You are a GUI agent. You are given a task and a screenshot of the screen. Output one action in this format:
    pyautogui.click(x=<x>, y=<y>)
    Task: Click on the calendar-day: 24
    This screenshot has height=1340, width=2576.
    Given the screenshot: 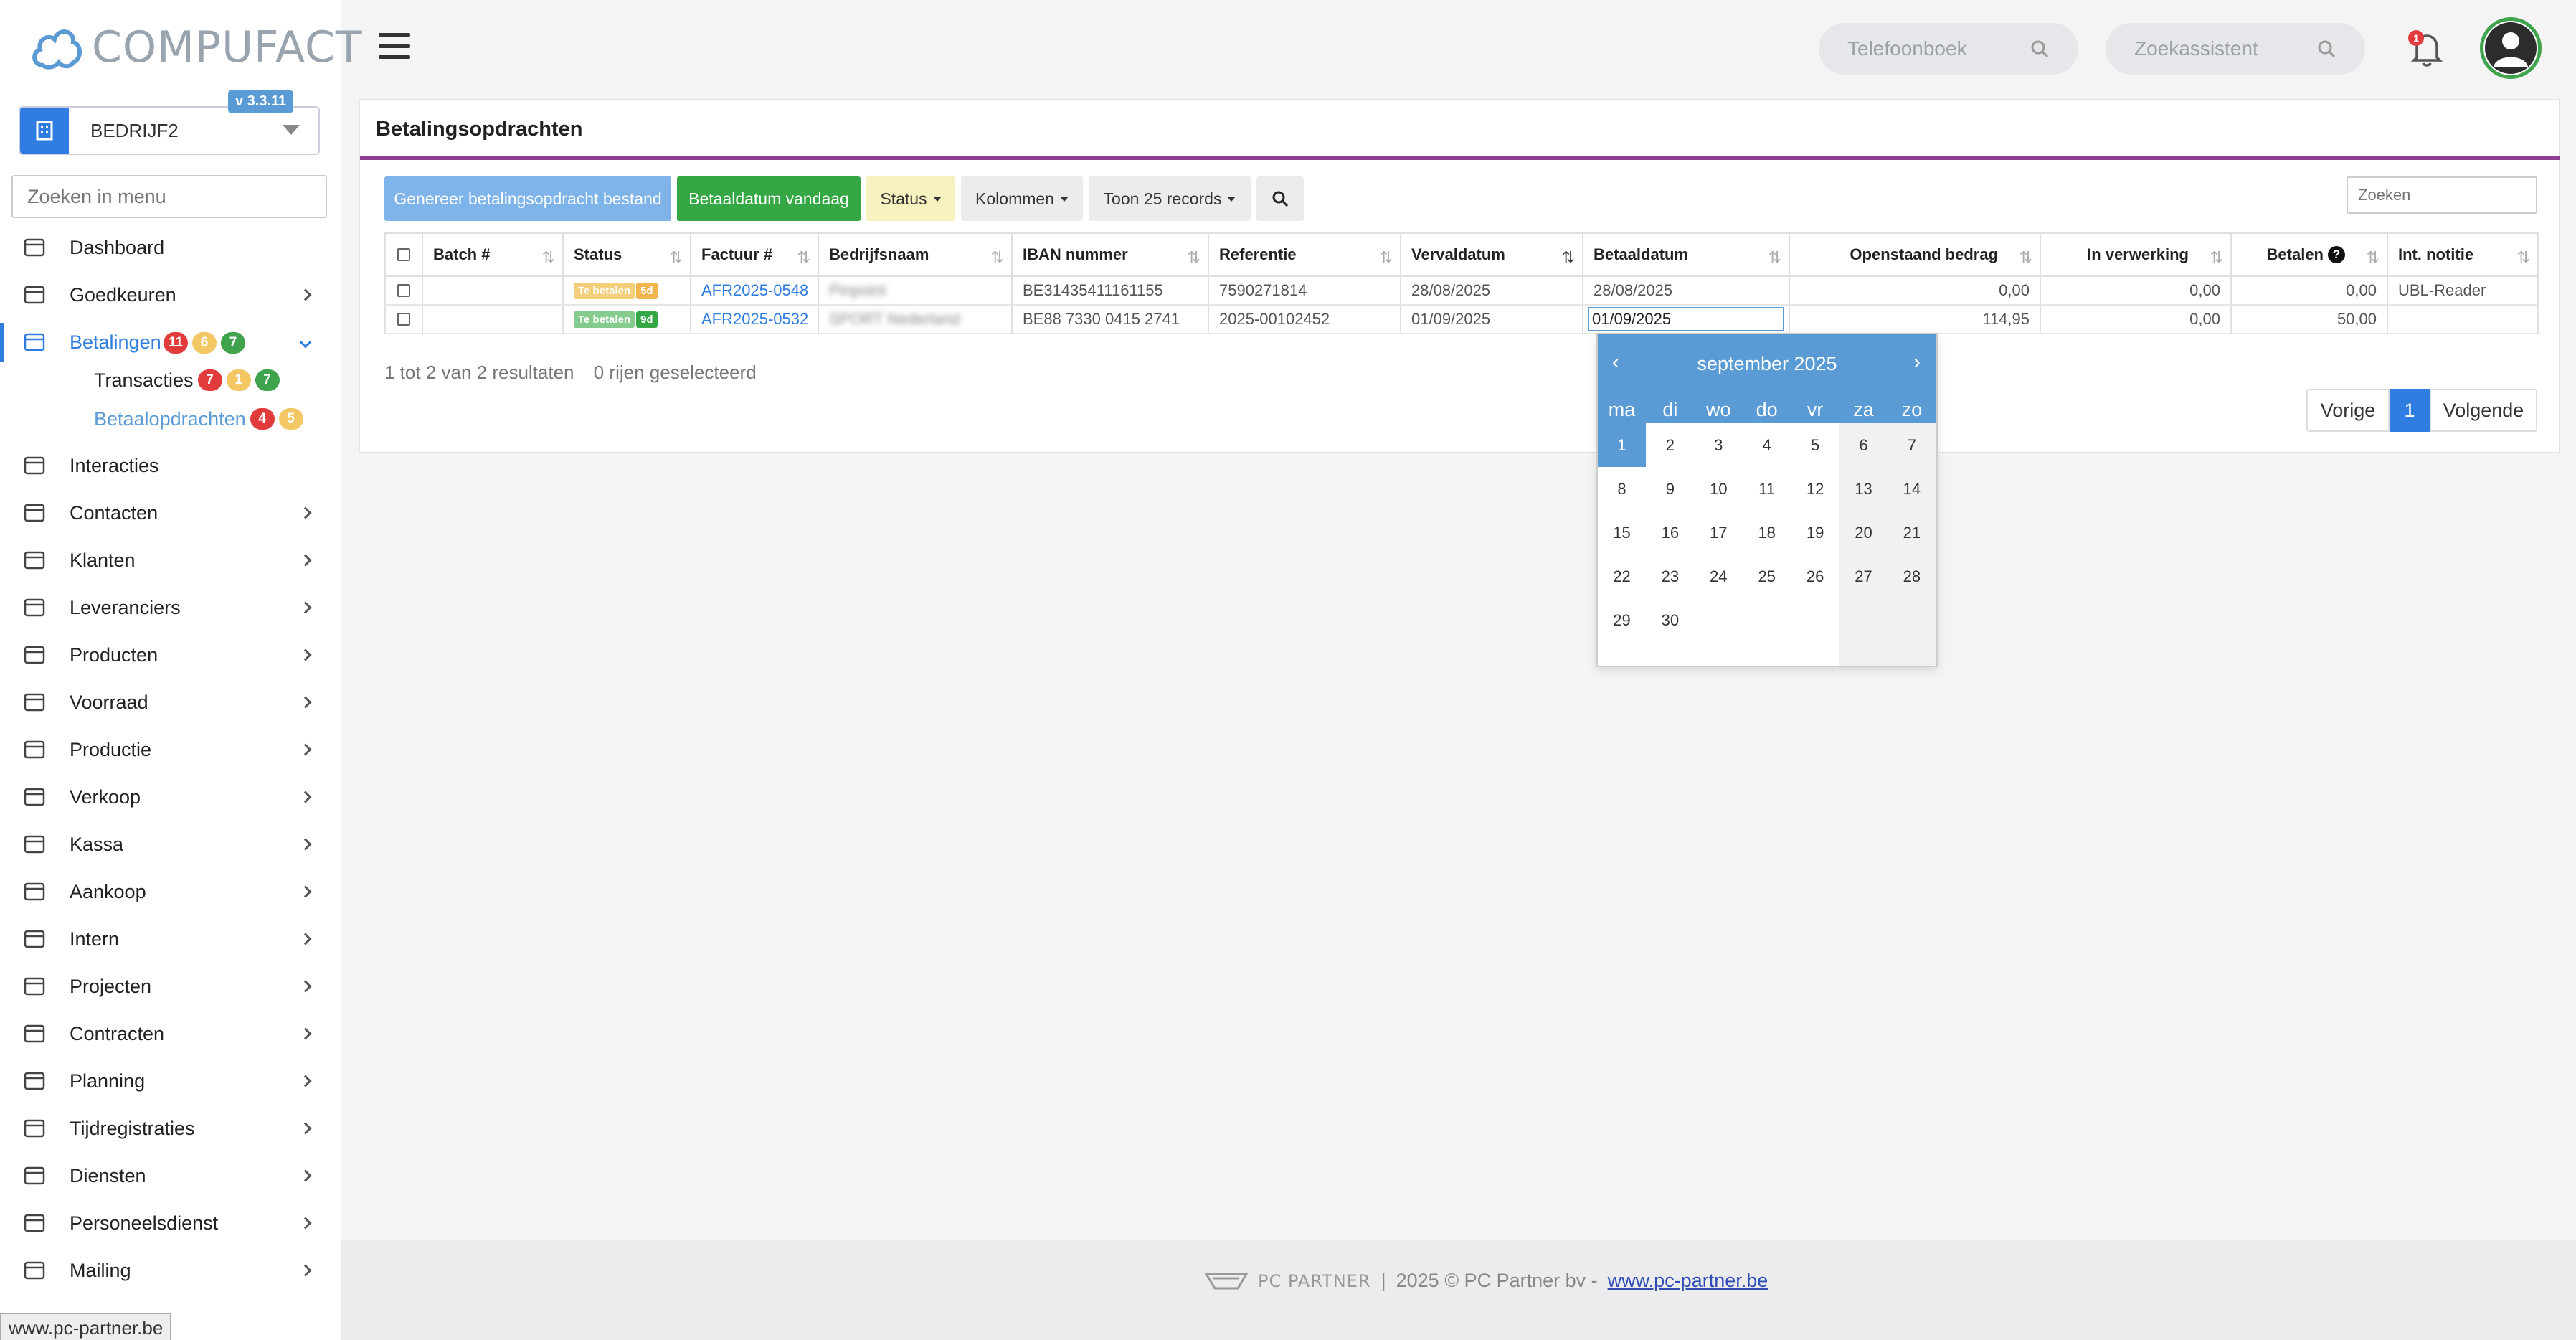 What is the action you would take?
    pyautogui.click(x=1719, y=576)
    